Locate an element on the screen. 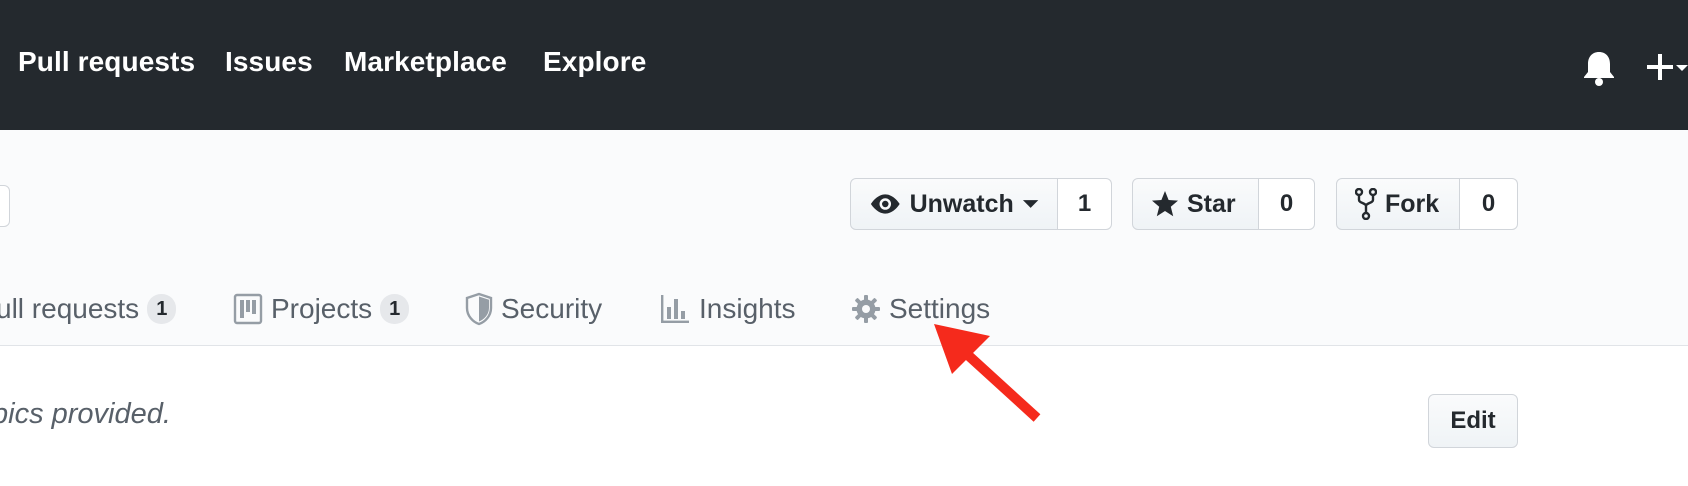 The width and height of the screenshot is (1688, 486). stars-count: 0 is located at coordinates (1287, 204).